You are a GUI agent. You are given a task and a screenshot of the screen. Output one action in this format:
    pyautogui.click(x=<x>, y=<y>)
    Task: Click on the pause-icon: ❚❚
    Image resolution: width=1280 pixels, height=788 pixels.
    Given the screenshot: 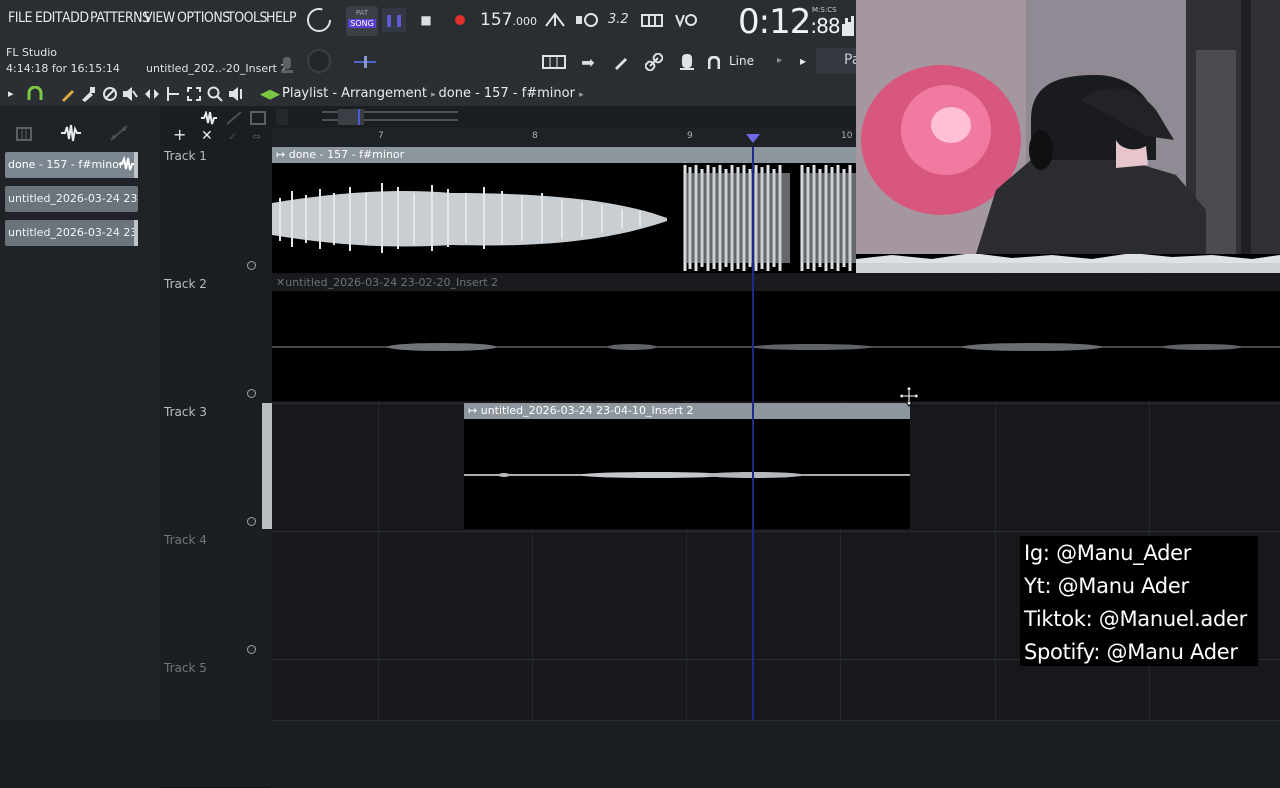 What is the action you would take?
    pyautogui.click(x=394, y=20)
    